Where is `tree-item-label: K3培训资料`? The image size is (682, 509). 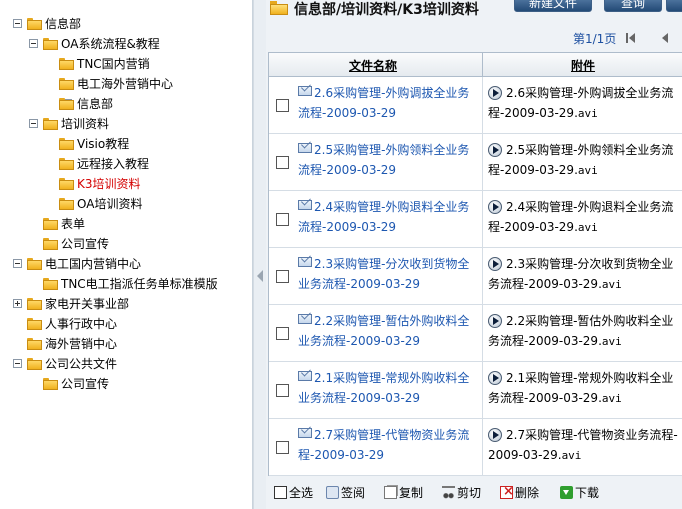
tree-item-label: K3培训资料 is located at coordinates (109, 184).